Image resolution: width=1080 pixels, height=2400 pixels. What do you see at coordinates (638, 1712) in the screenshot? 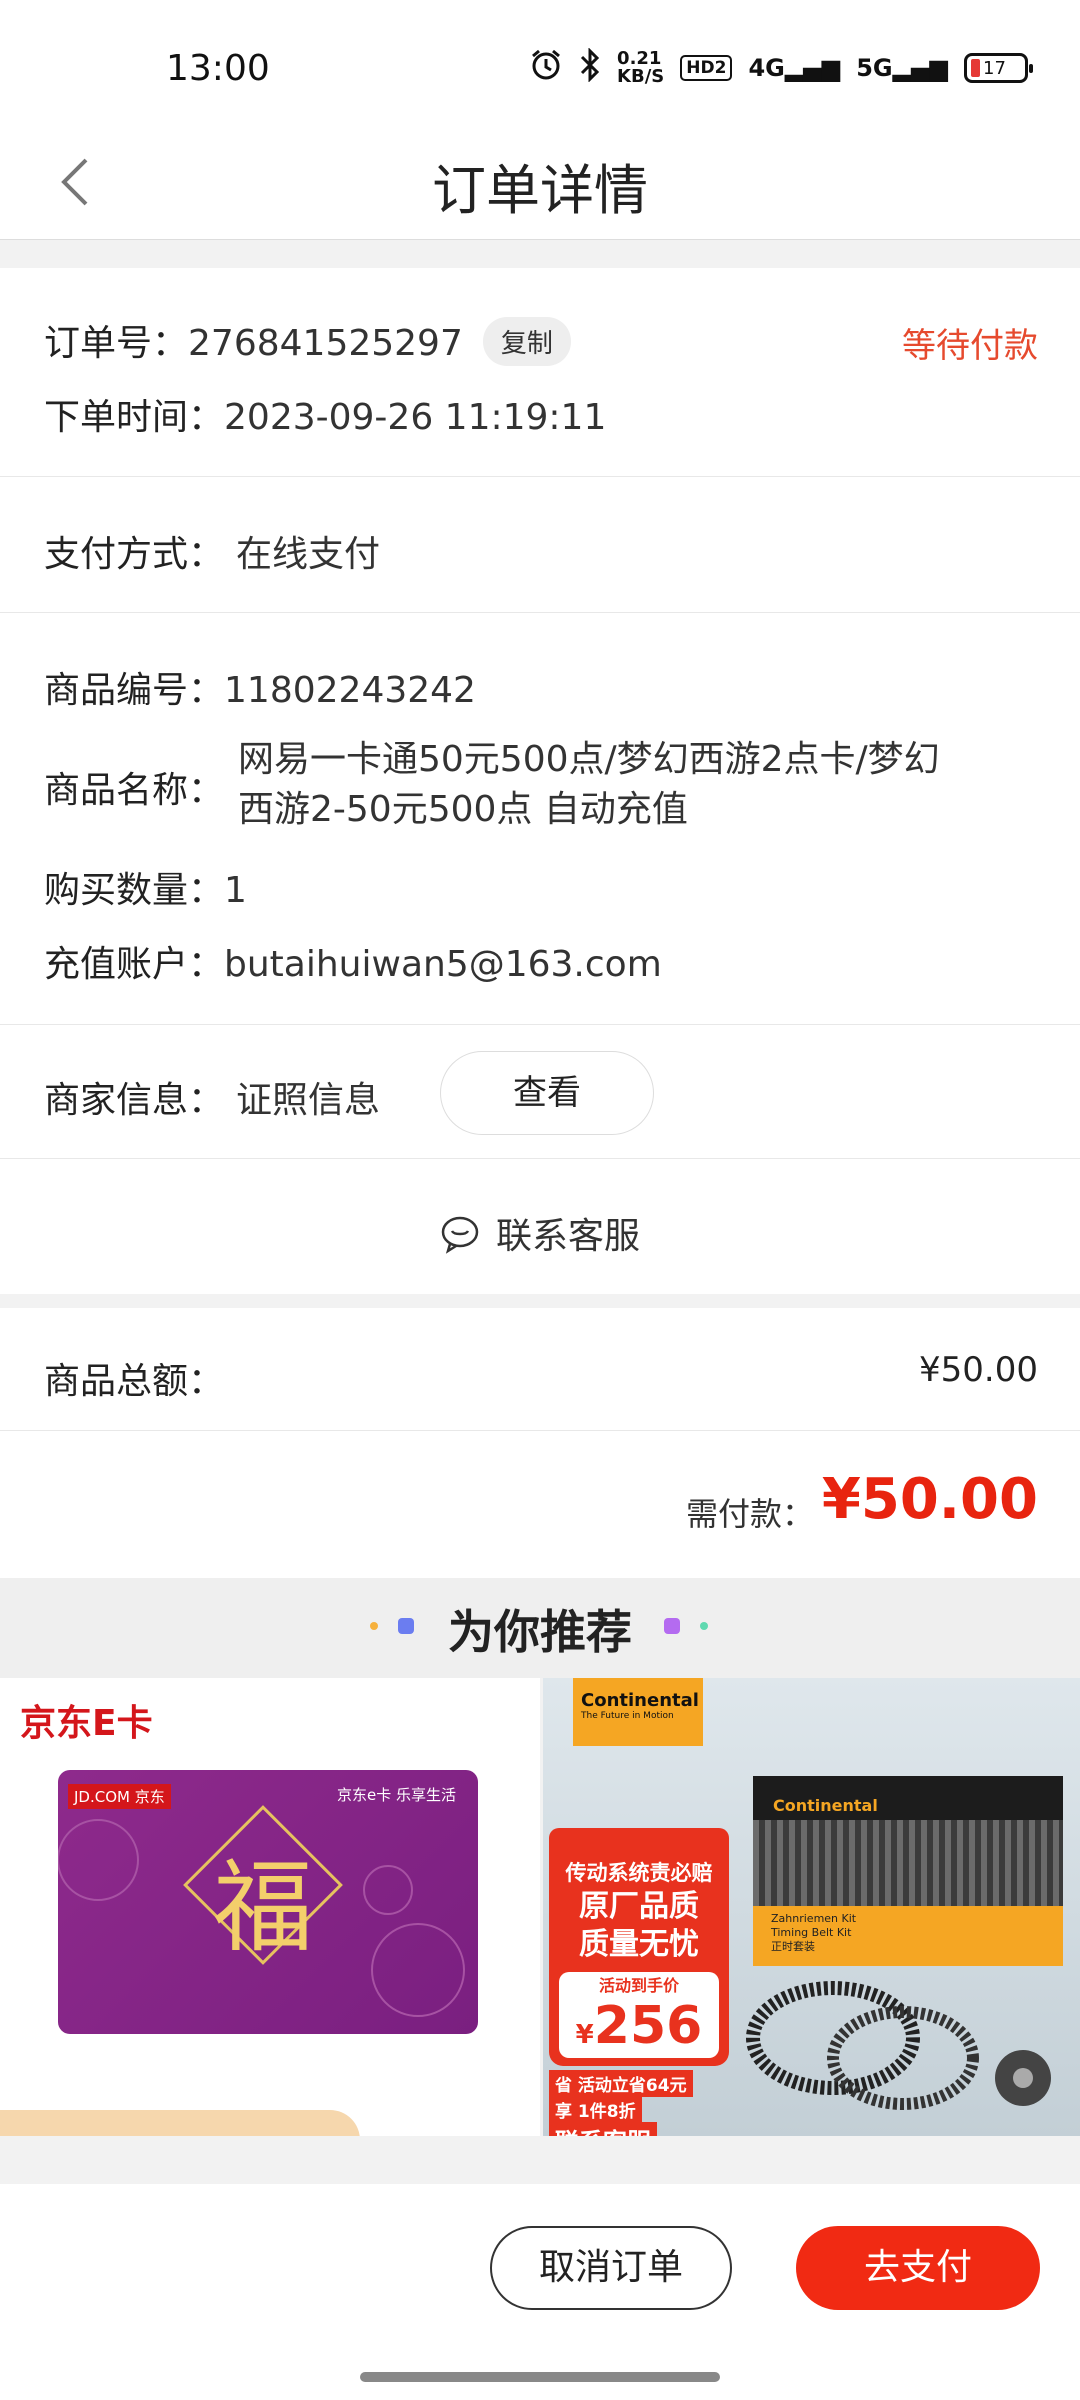
I see `continental-logo: Continental The Future in Motion` at bounding box center [638, 1712].